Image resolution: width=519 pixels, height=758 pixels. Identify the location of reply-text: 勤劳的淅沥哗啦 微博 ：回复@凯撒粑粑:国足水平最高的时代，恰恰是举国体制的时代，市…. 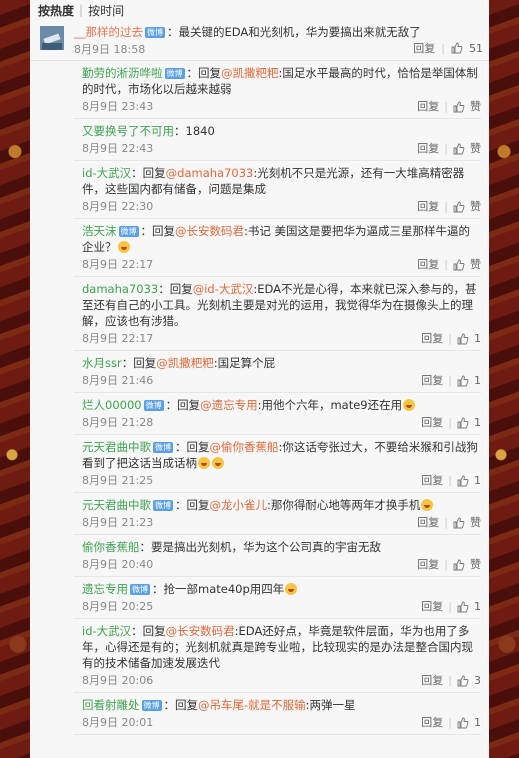
(281, 81).